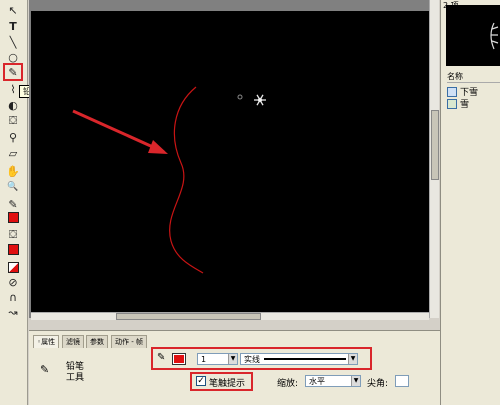 This screenshot has height=405, width=500. I want to click on movieclip-icon, so click(452, 91).